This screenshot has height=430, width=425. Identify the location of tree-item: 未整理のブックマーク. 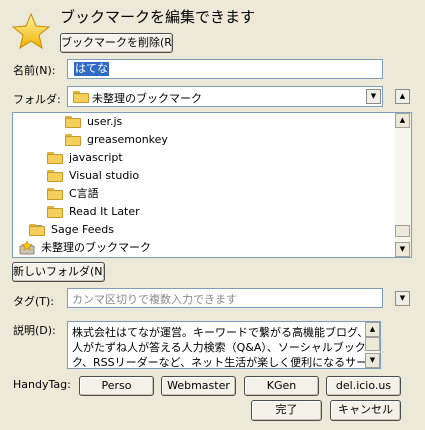
(85, 248).